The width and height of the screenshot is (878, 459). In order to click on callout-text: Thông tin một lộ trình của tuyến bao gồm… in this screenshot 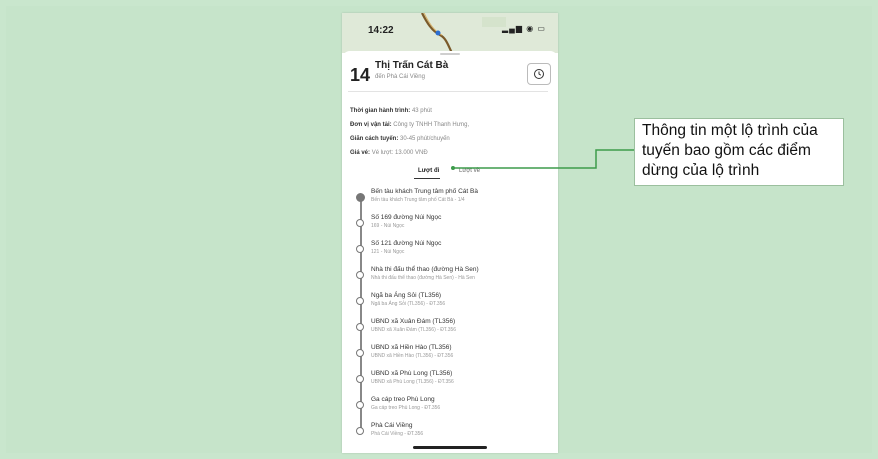, I will do `click(730, 150)`.